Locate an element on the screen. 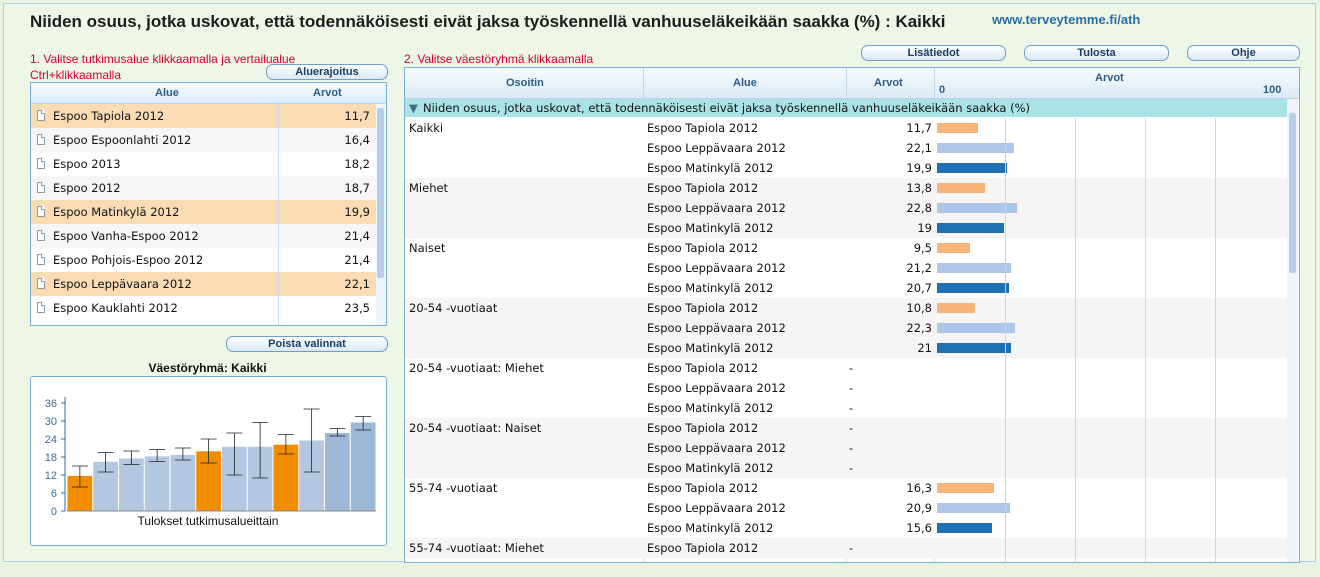 Image resolution: width=1320 pixels, height=577 pixels. table-row: 55-74 -vuotiaat Espoo Tapiola 2012 16,3 is located at coordinates (846, 488).